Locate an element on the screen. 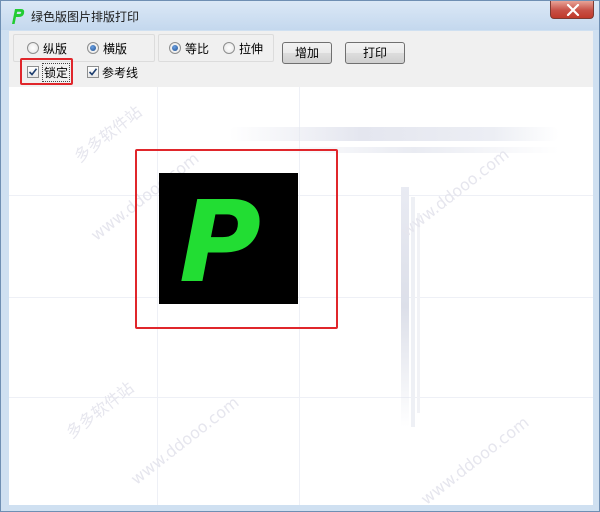 The image size is (600, 512). close-icon is located at coordinates (573, 10).